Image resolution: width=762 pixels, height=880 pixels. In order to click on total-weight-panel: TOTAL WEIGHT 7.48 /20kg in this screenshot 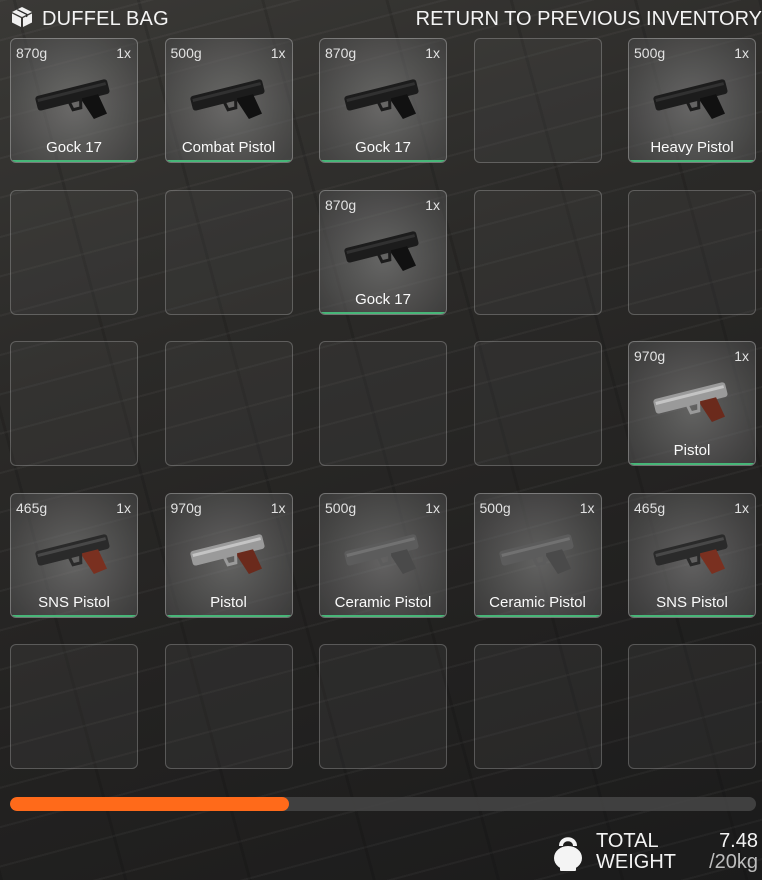, I will do `click(655, 852)`.